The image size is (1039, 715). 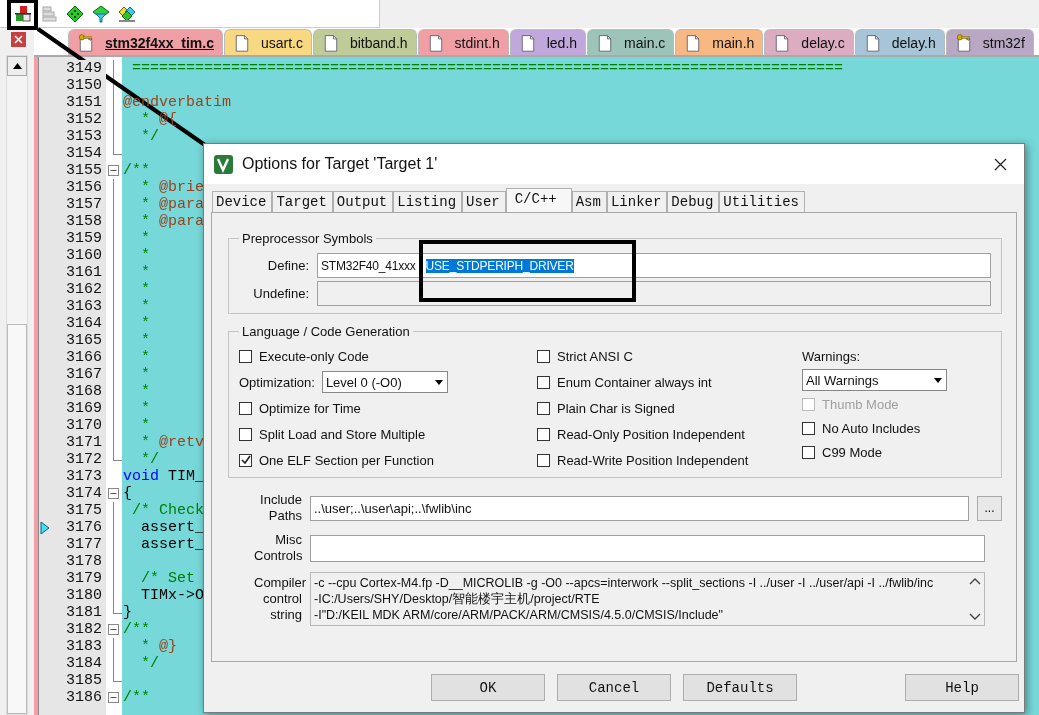 What do you see at coordinates (310, 408) in the screenshot?
I see `checkbox-label: Optimize for Time` at bounding box center [310, 408].